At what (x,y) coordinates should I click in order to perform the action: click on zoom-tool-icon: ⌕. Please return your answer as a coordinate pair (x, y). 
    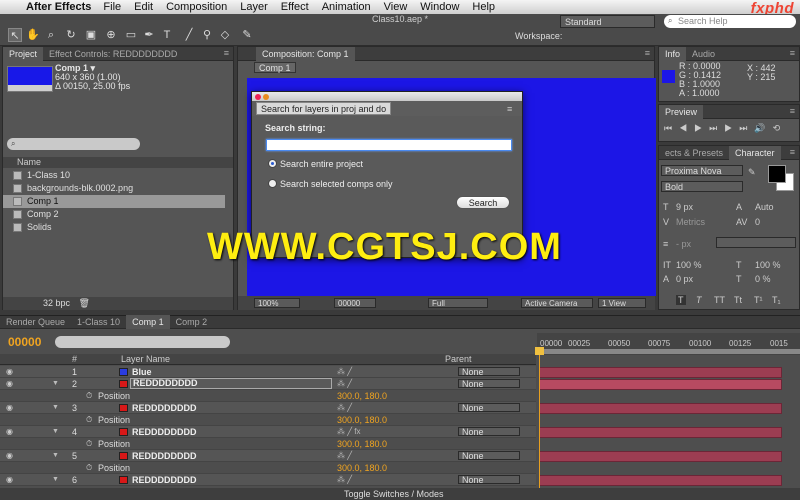
    Looking at the image, I should click on (51, 35).